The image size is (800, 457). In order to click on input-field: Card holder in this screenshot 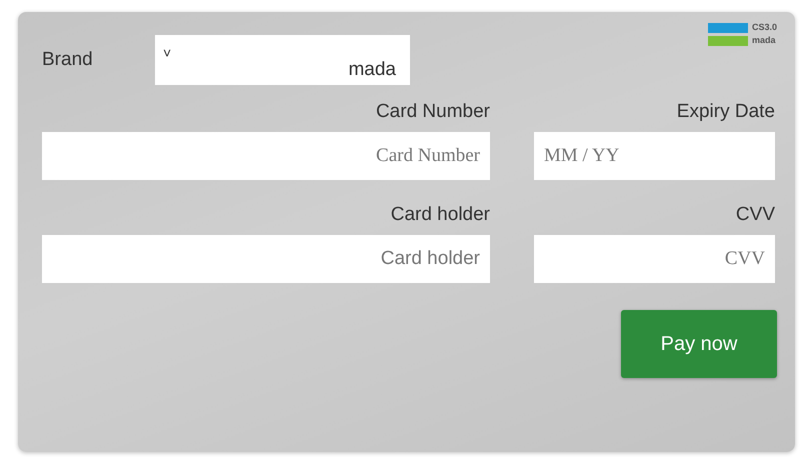, I will do `click(266, 259)`.